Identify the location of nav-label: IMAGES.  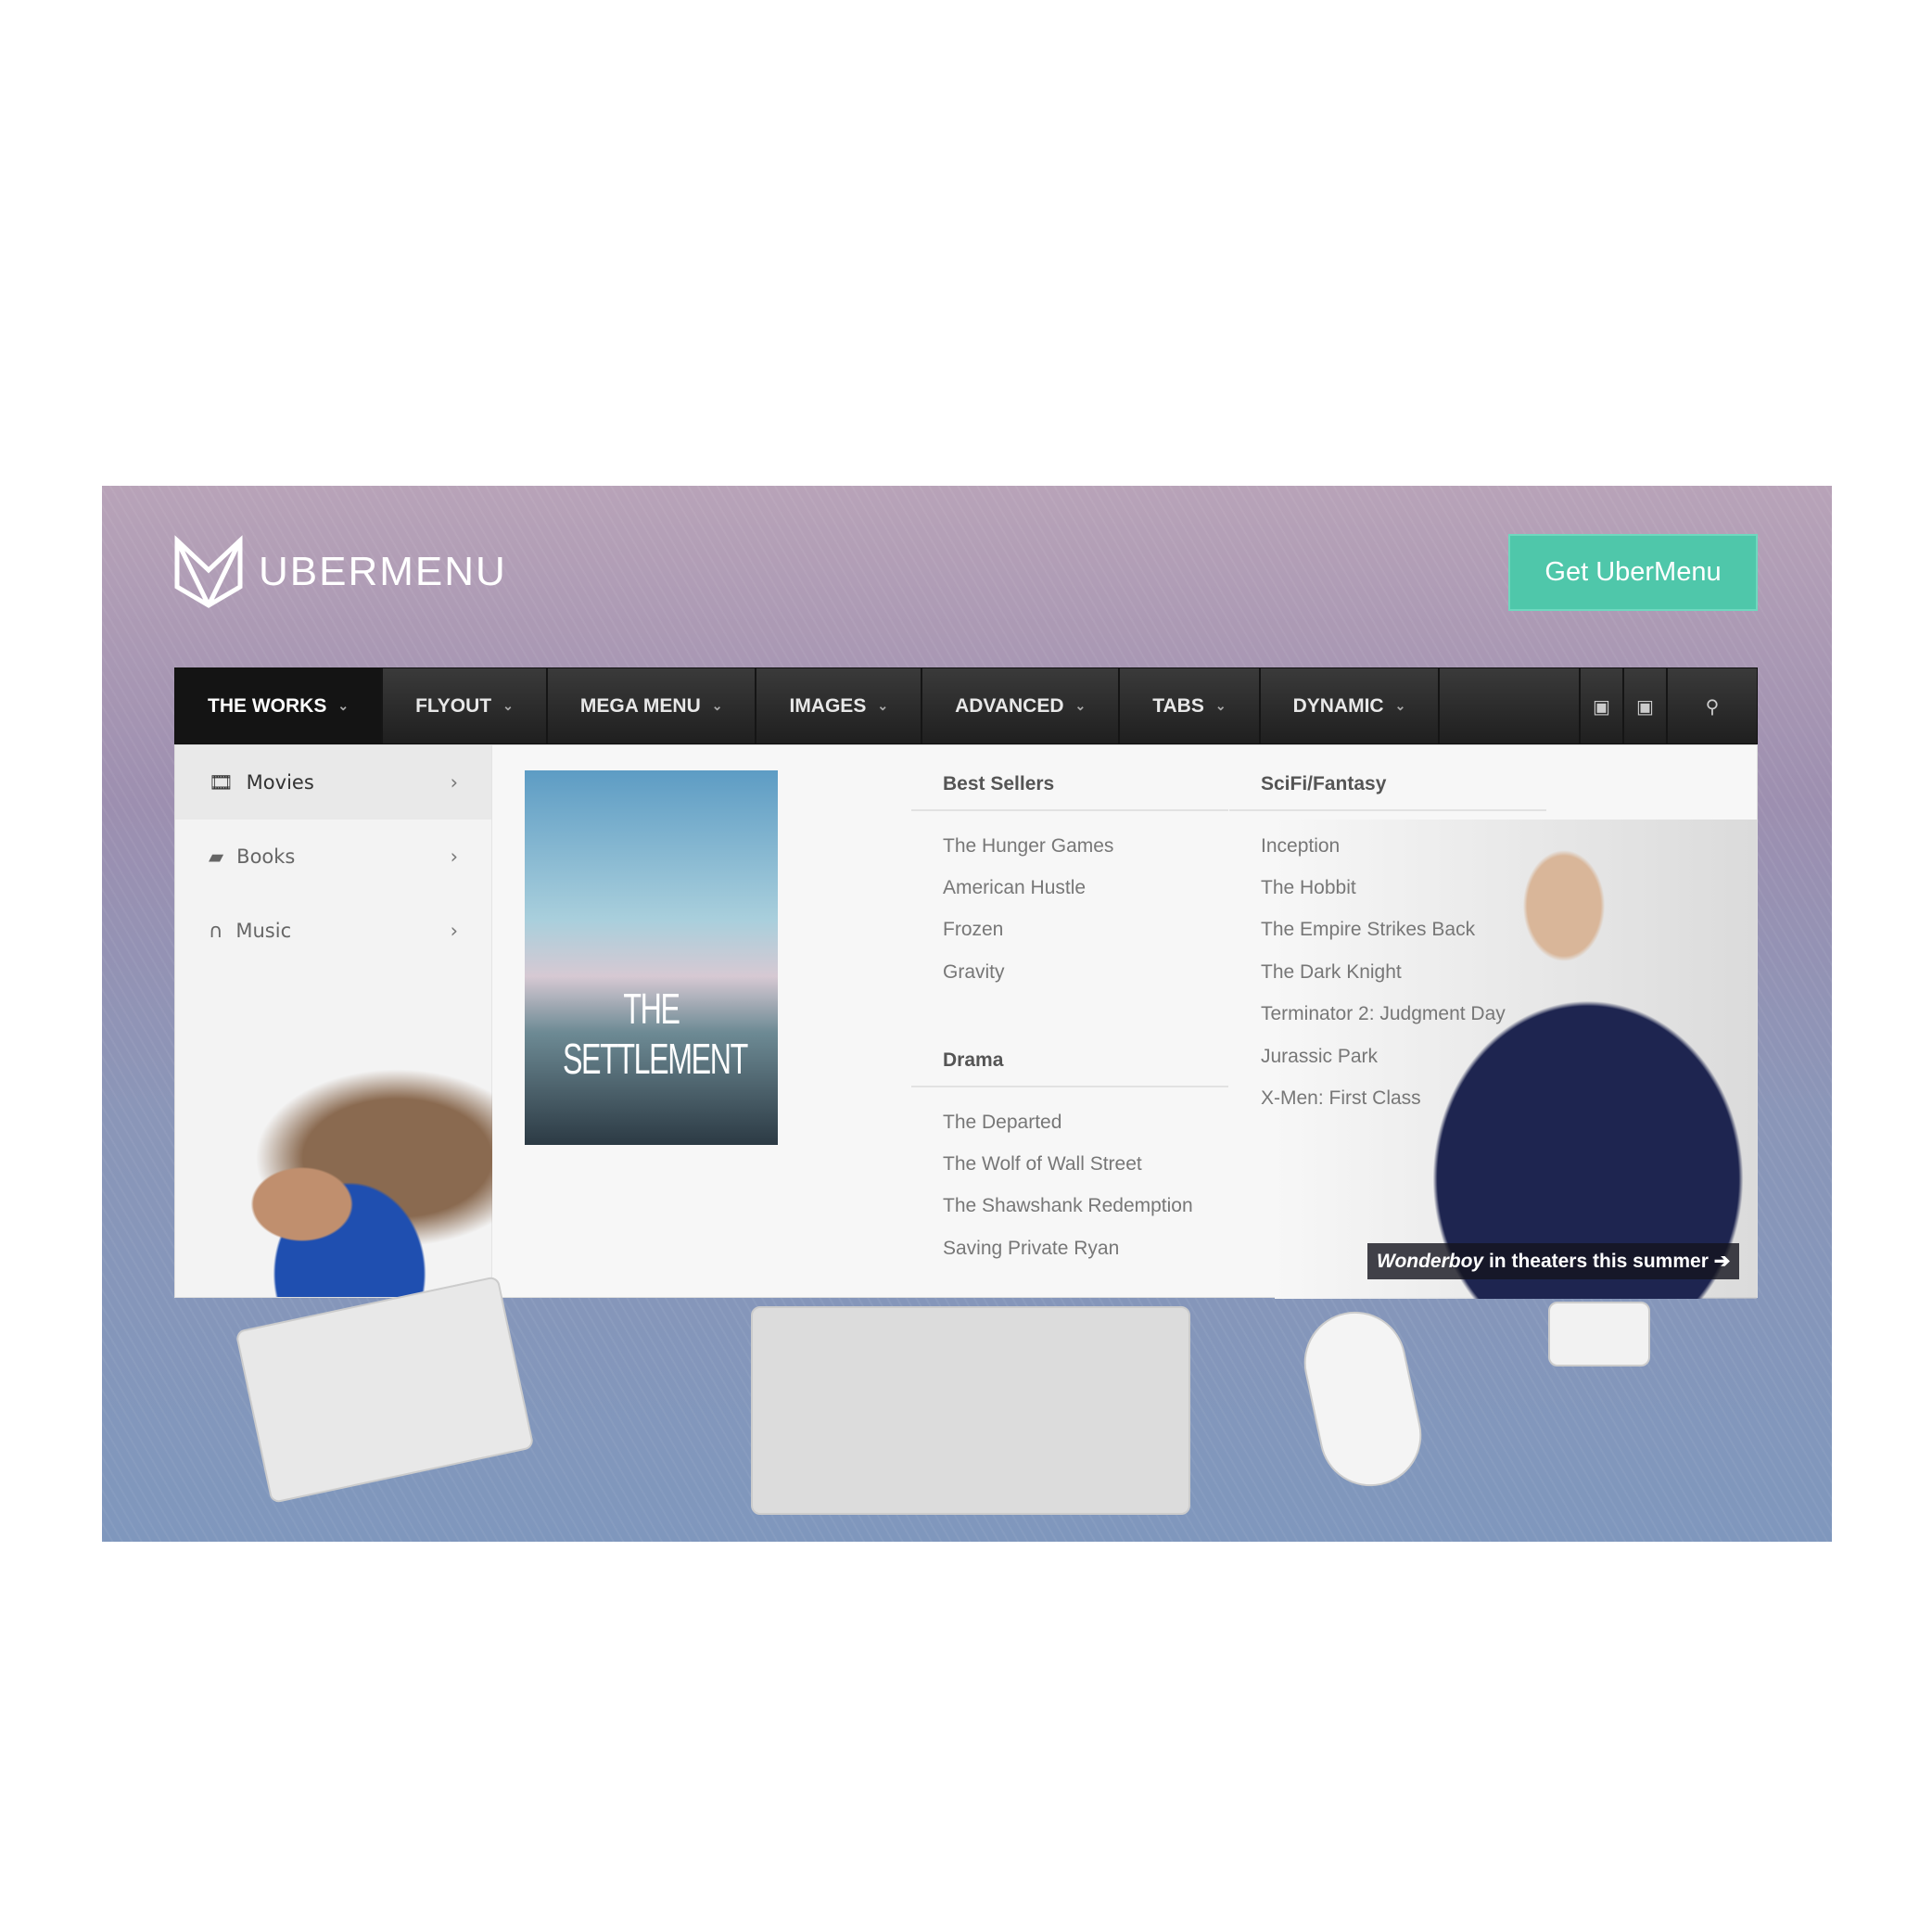
(828, 705).